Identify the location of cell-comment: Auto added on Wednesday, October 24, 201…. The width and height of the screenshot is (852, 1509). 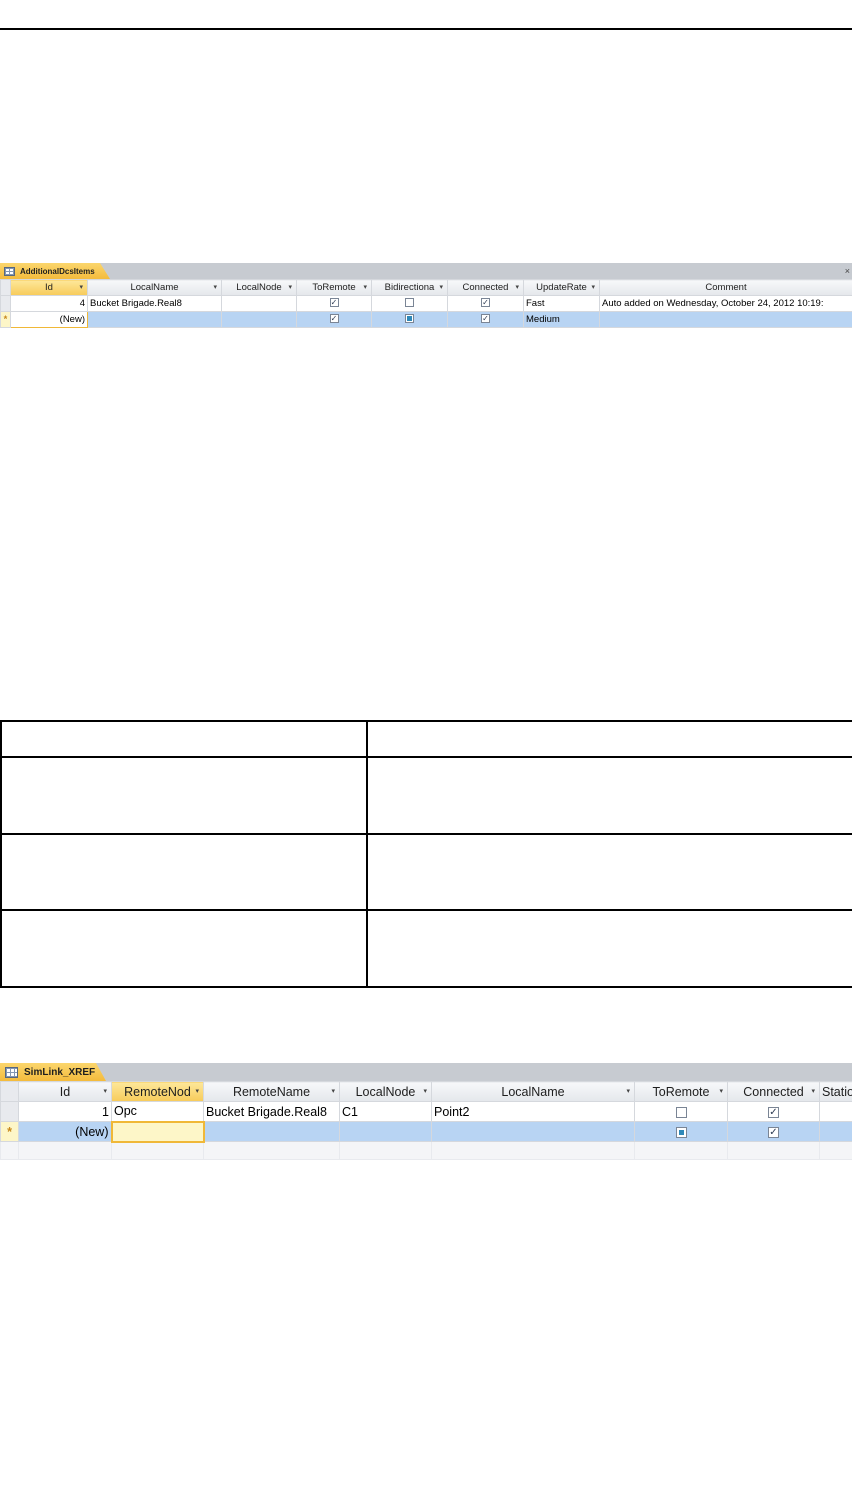
(725, 303).